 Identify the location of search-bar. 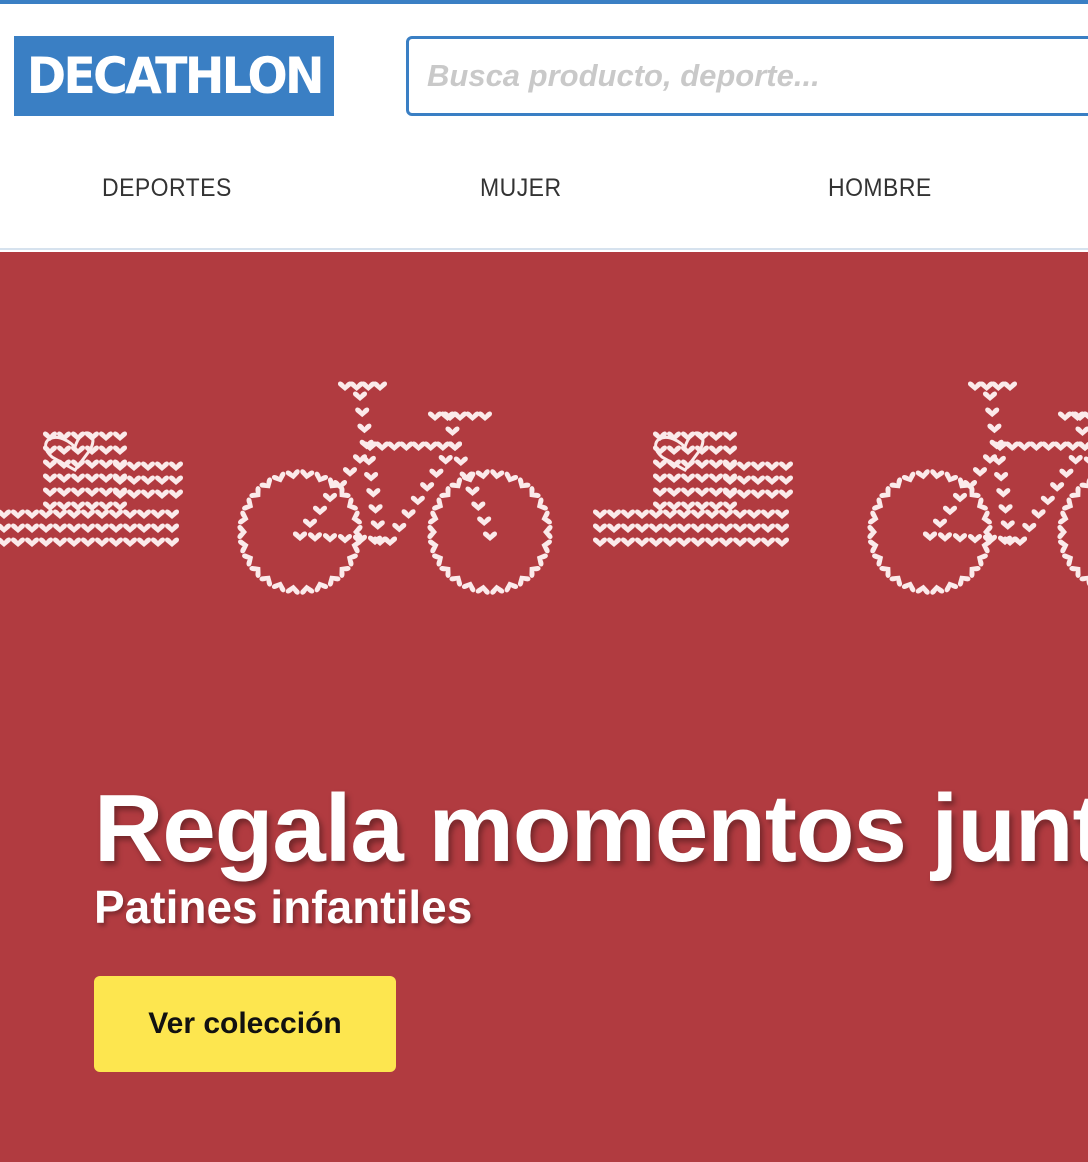
(747, 76).